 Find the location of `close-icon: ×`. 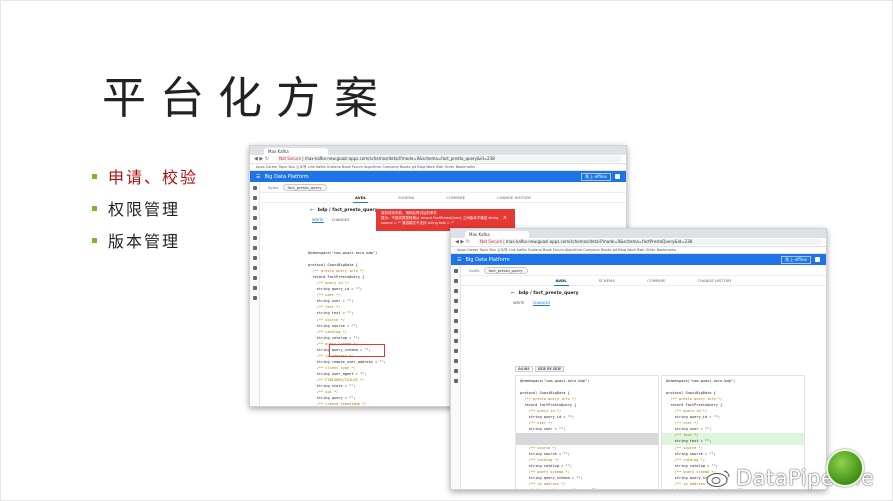

close-icon: × is located at coordinates (505, 218).